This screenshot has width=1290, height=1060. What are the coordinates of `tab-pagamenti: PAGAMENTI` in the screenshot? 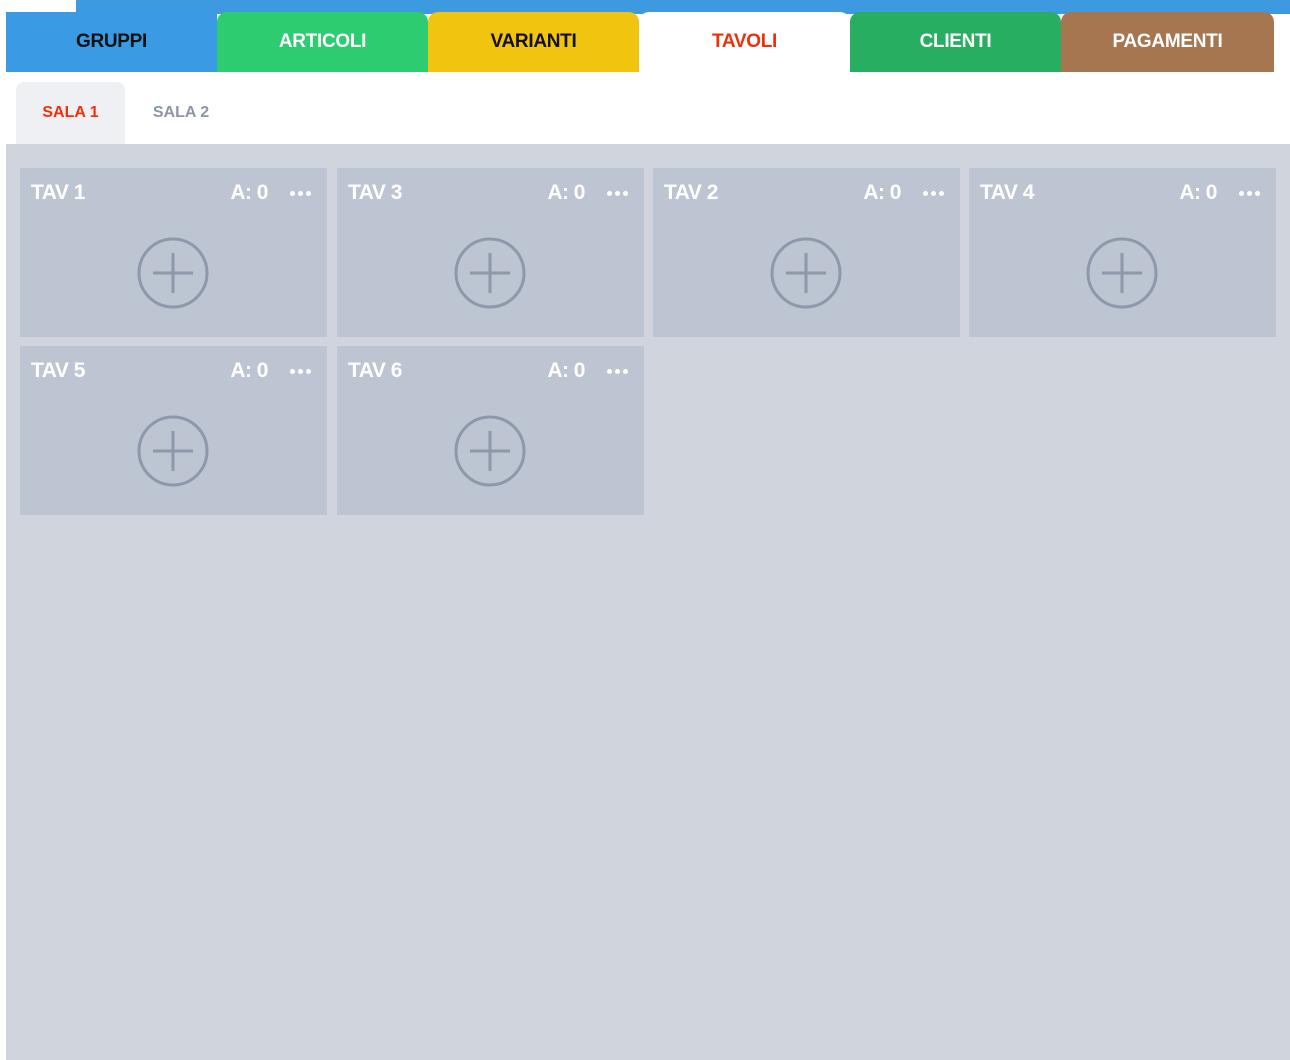 It's located at (1167, 42).